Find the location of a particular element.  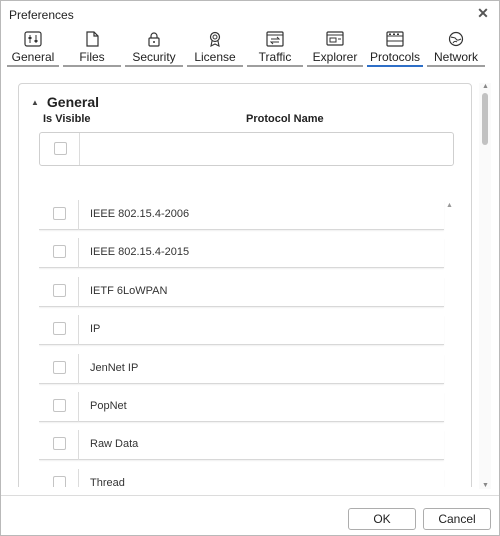

column-header-is-visible: Is Visible is located at coordinates (67, 119).